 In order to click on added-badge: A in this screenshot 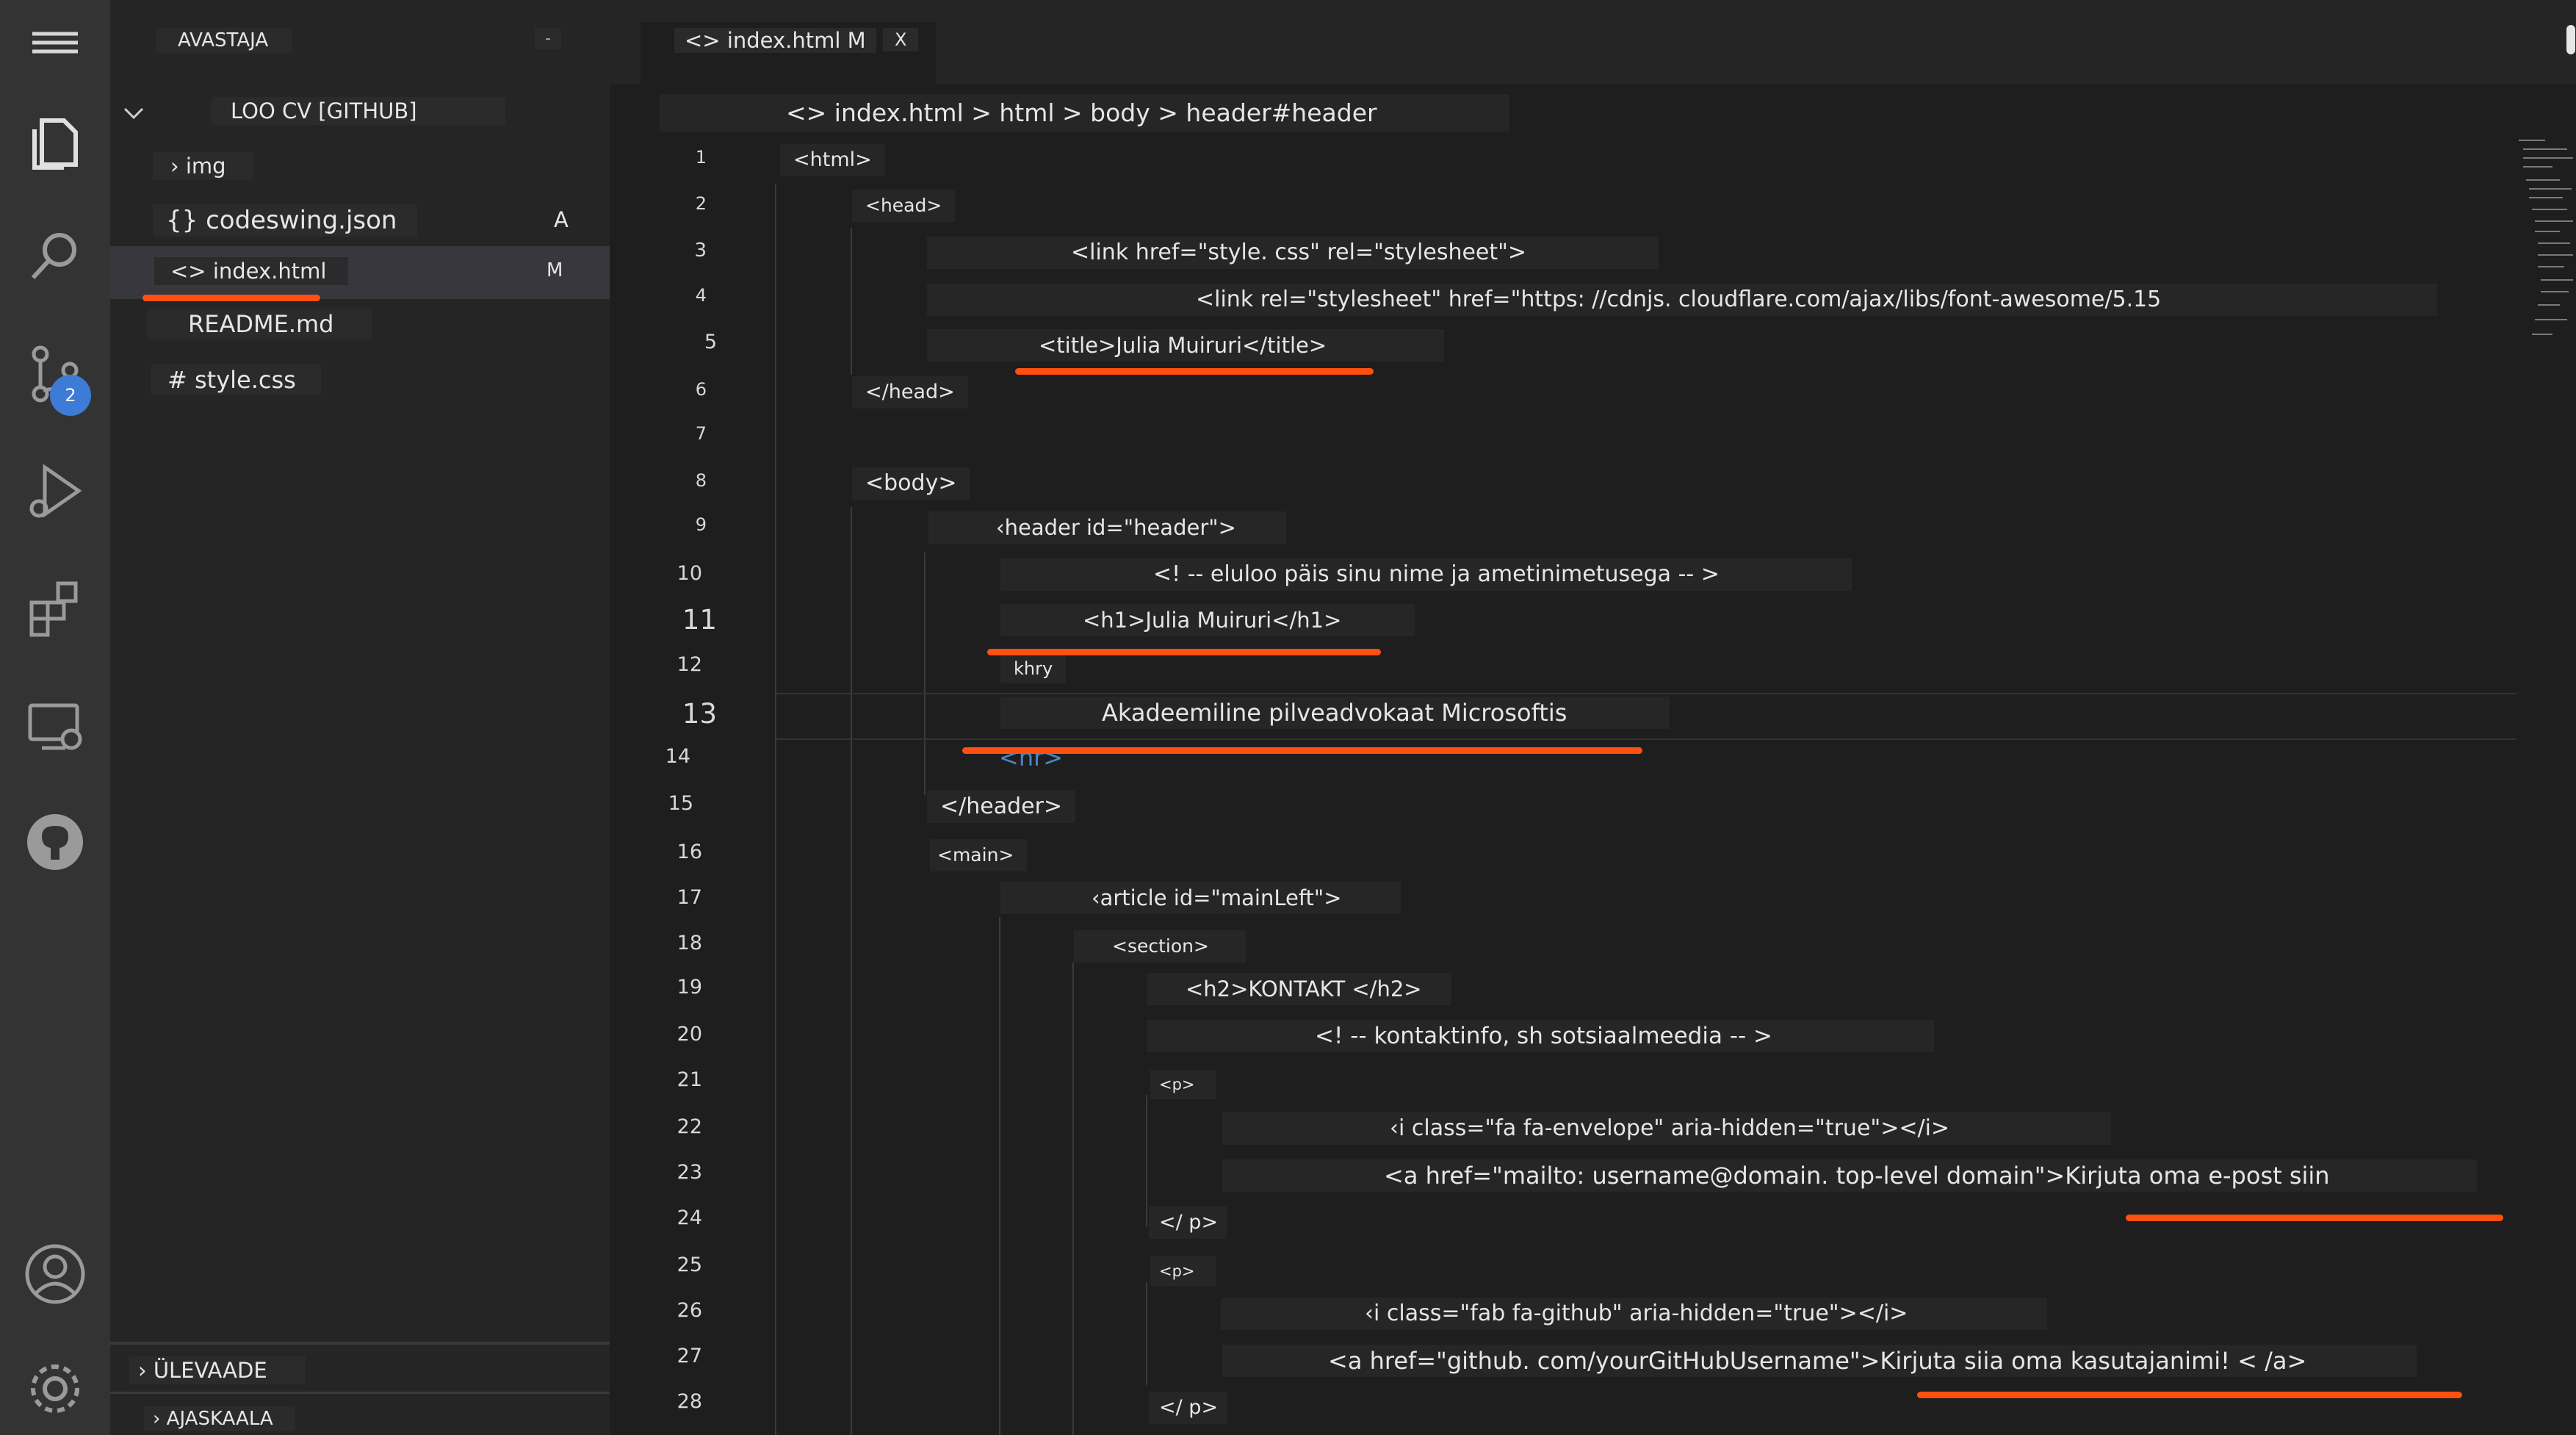, I will do `click(561, 220)`.